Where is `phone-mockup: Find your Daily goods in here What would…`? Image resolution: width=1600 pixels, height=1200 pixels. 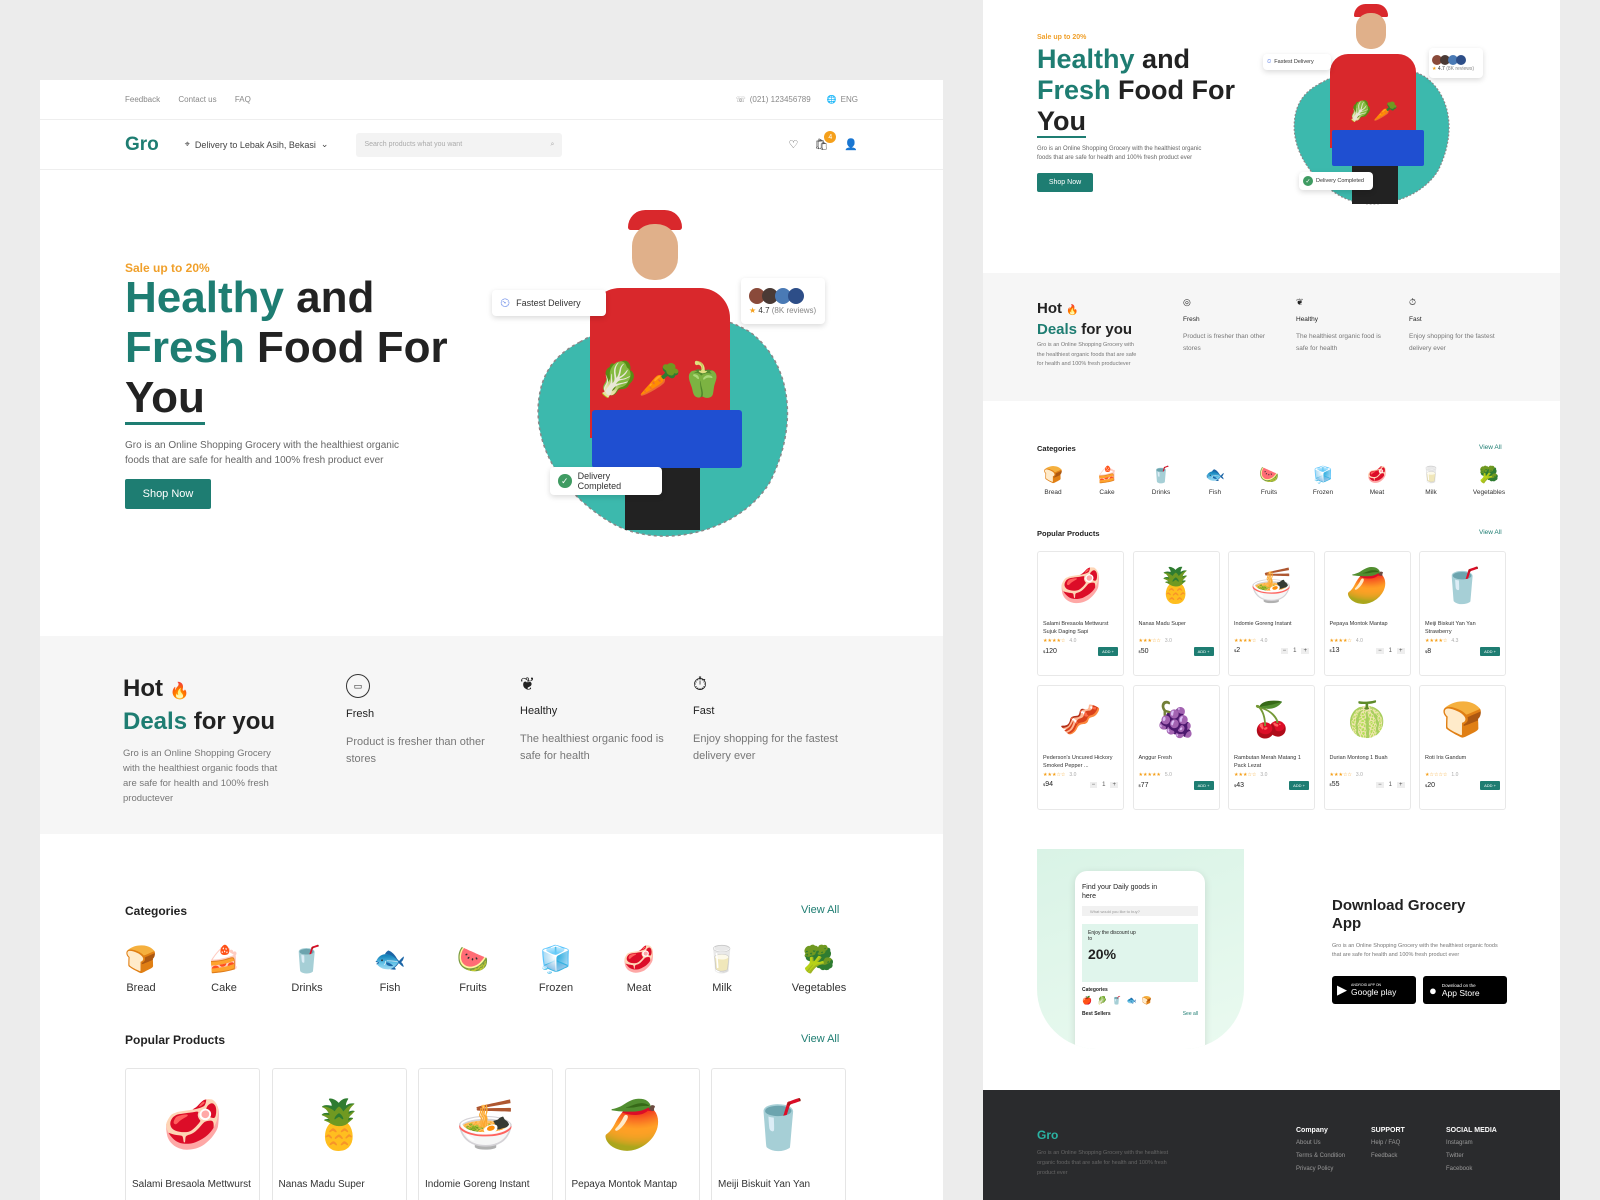
phone-mockup: Find your Daily goods in here What would… is located at coordinates (1140, 960).